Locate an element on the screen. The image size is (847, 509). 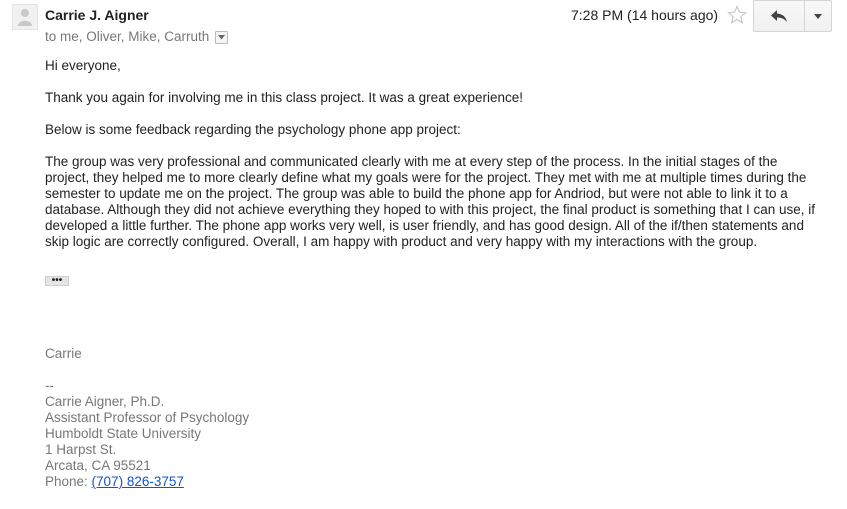
reply-button is located at coordinates (779, 16).